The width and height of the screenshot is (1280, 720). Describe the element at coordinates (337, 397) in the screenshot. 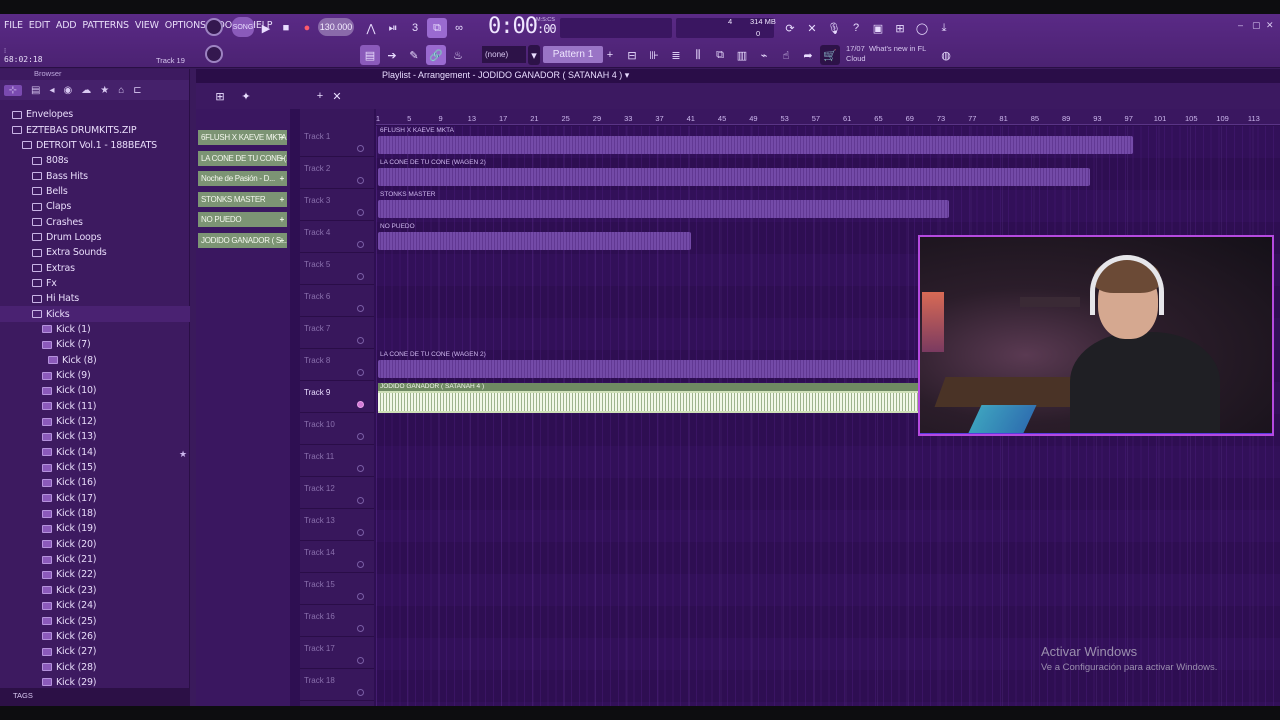

I see `track-header: Track 9` at that location.